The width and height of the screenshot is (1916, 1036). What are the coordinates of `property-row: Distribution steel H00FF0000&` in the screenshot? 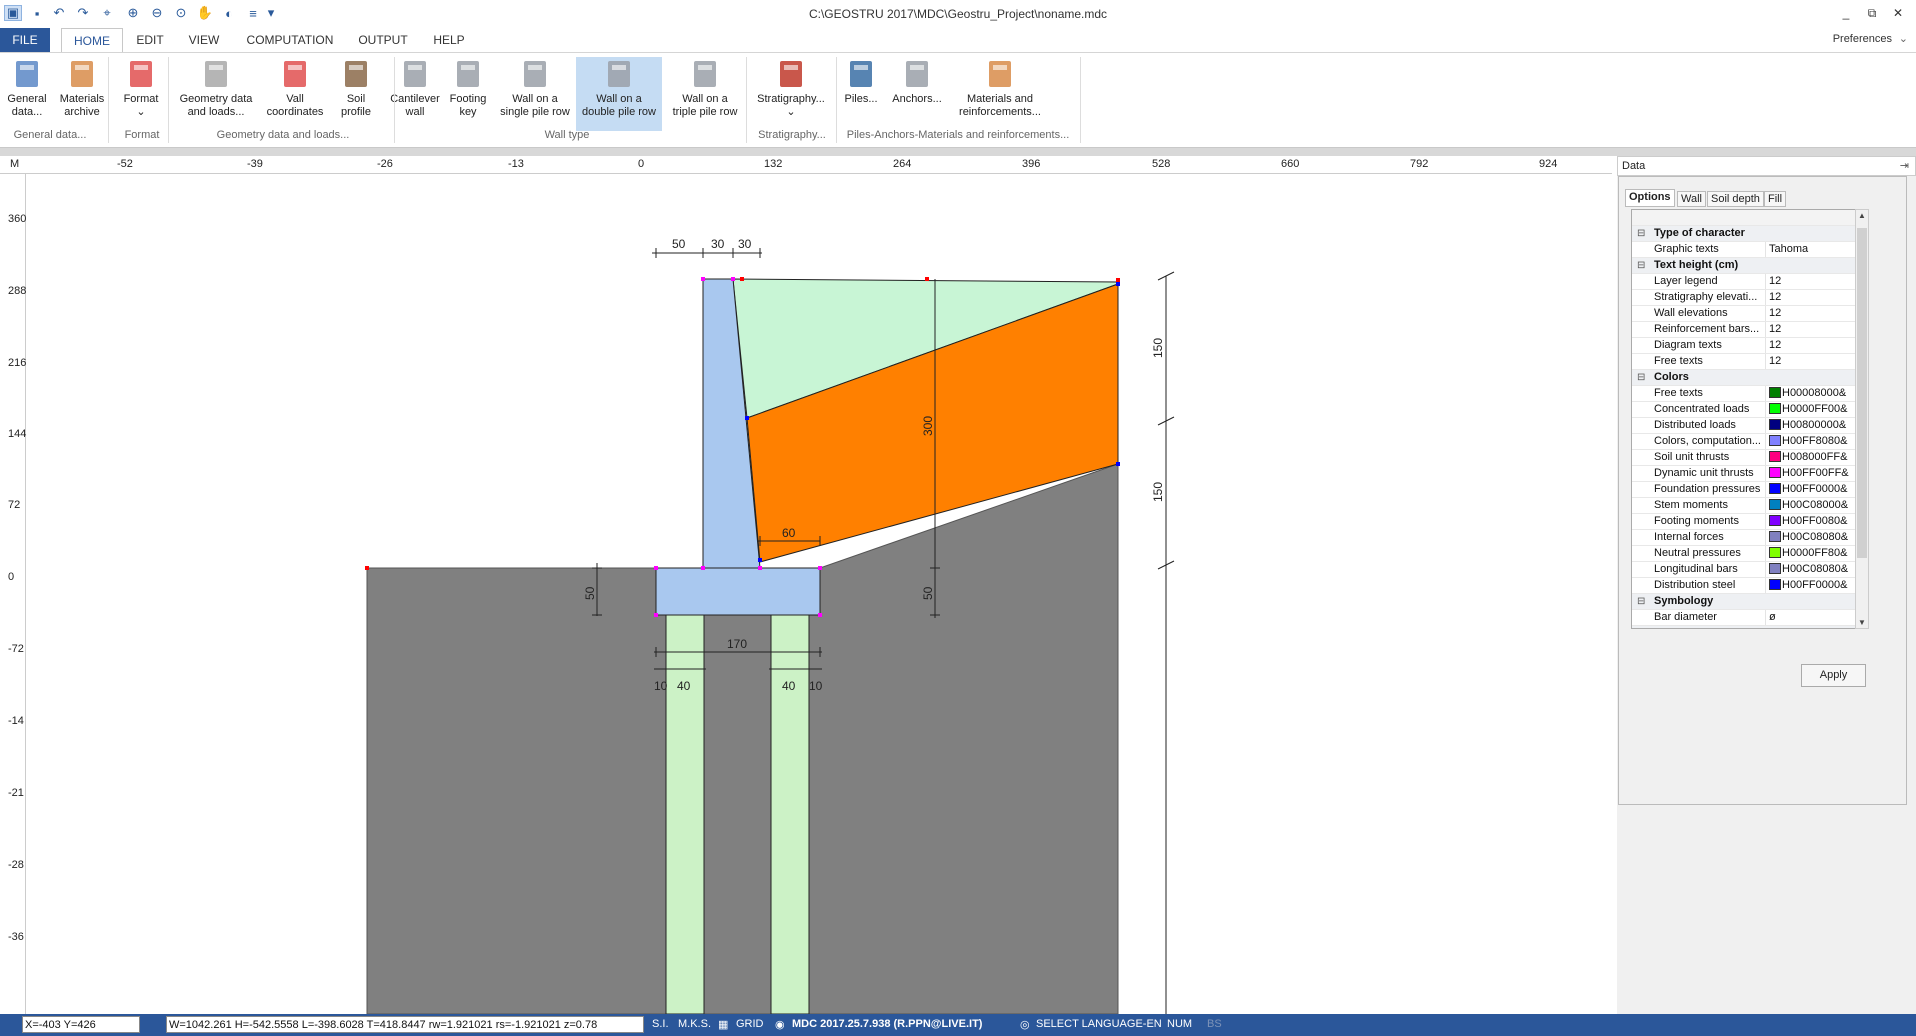 It's located at (1748, 586).